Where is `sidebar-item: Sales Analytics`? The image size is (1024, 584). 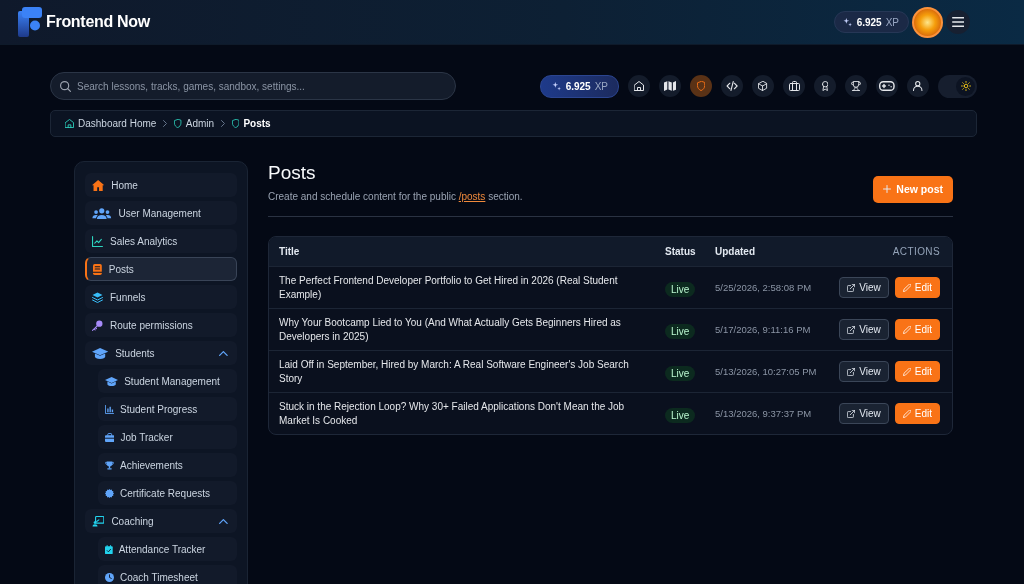
sidebar-item: Sales Analytics is located at coordinates (161, 241).